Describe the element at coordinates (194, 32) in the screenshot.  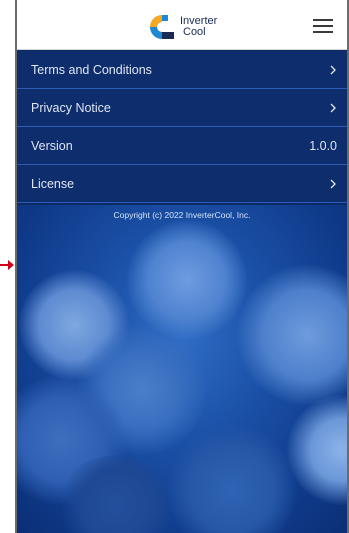
I see `logo-line-2: Cool` at that location.